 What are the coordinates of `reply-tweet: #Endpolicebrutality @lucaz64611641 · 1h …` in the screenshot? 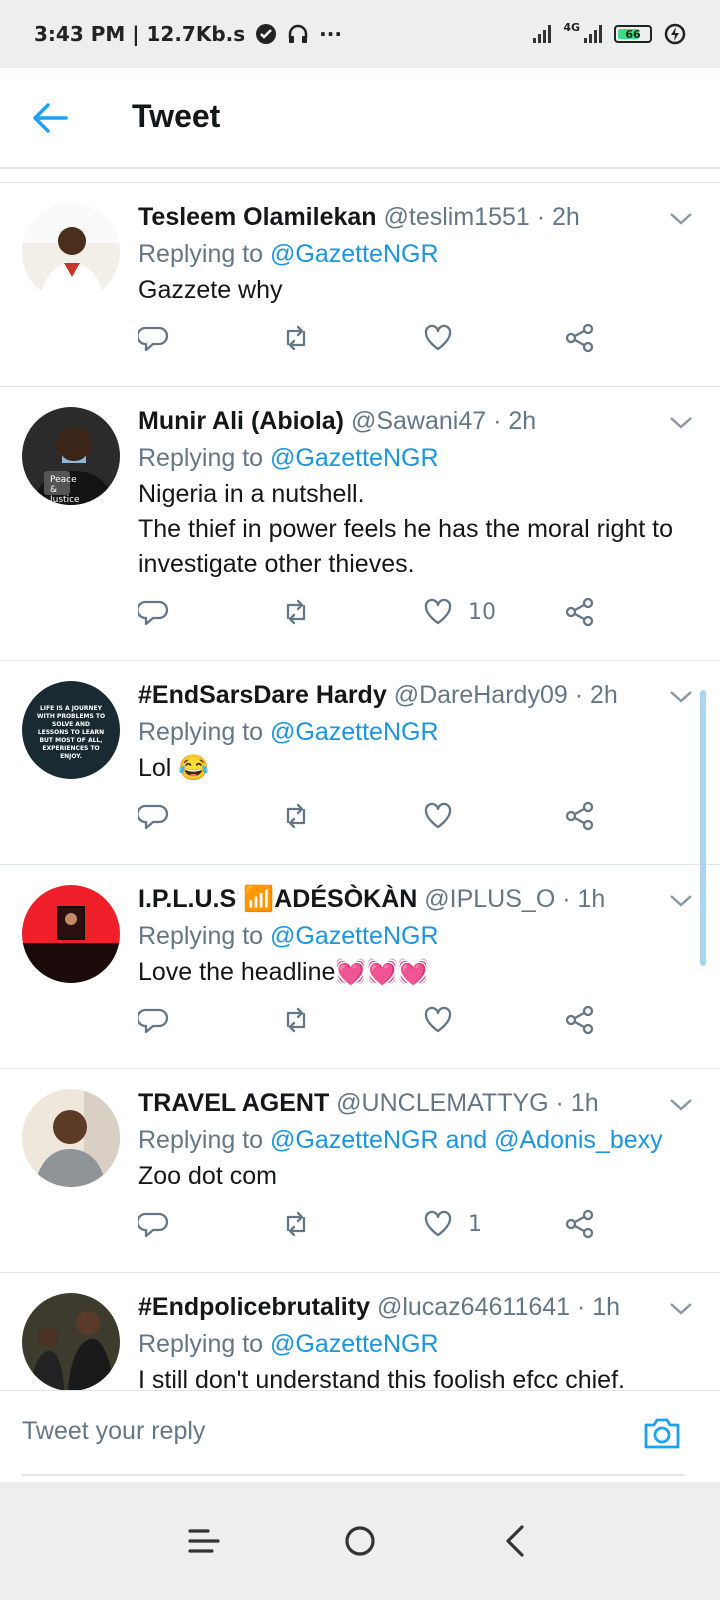 It's located at (360, 1331).